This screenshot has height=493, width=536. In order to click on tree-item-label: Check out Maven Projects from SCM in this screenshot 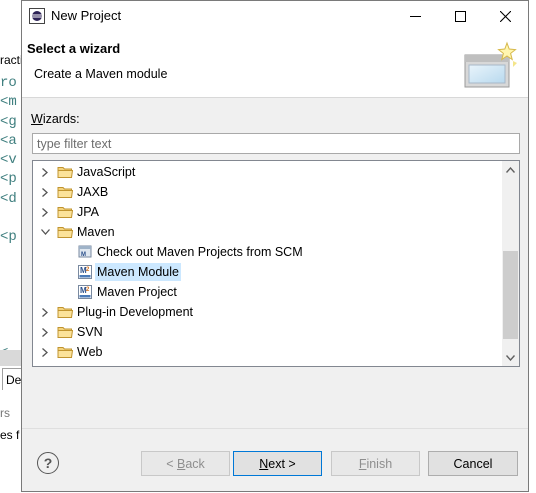, I will do `click(200, 252)`.